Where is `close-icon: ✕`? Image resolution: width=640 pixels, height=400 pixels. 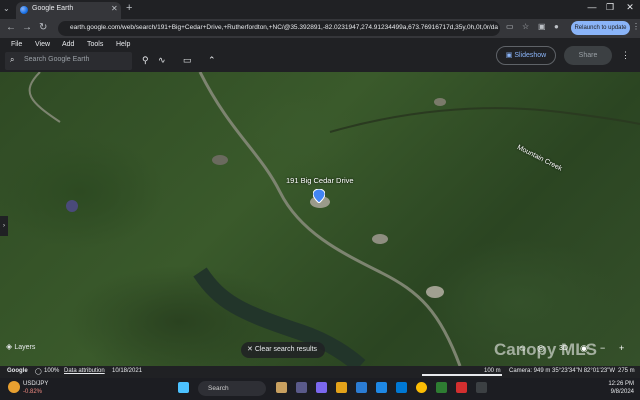
close-icon: ✕ is located at coordinates (251, 349).